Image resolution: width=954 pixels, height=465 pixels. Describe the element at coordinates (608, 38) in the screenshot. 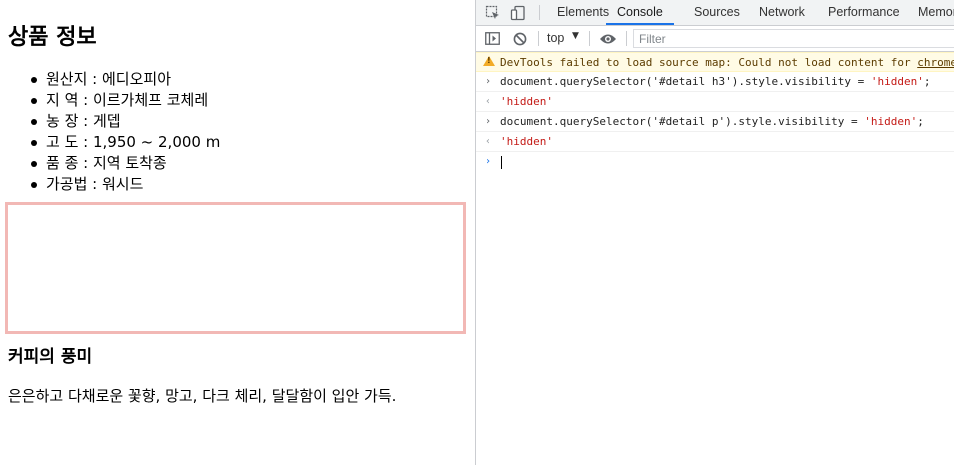

I see `live-expression-eye-icon` at that location.